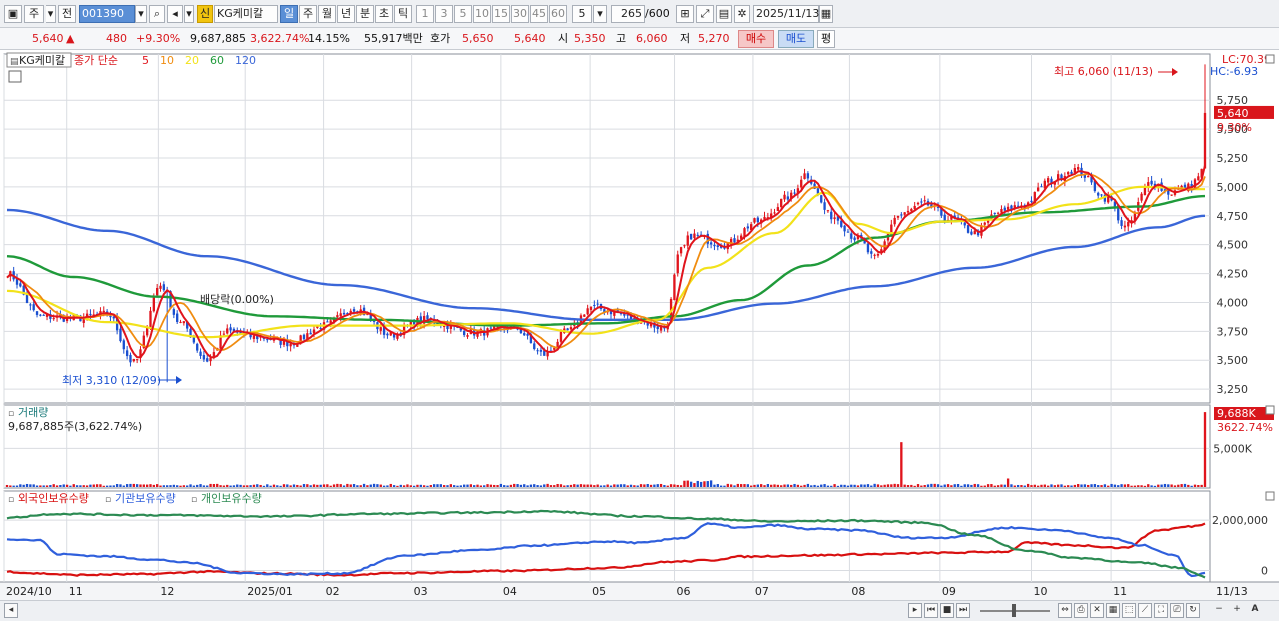  I want to click on speaker-dropdown-icon: ▾, so click(189, 14).